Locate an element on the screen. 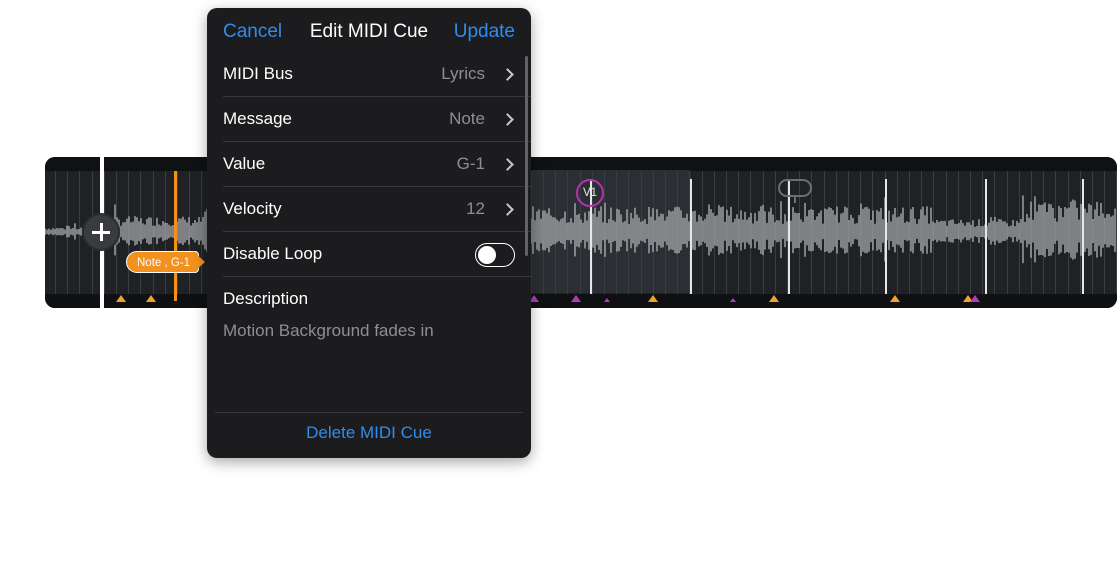 The width and height of the screenshot is (1117, 579). disable-loop-label: Disable Loop is located at coordinates (273, 253).